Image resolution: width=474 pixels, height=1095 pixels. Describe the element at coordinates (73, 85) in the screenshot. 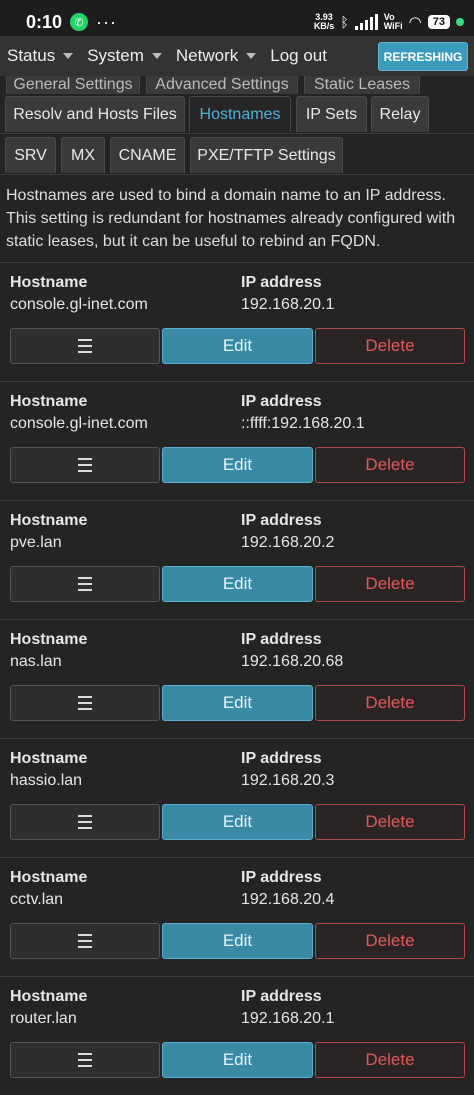

I see `tab-general-settings: General Settings` at that location.